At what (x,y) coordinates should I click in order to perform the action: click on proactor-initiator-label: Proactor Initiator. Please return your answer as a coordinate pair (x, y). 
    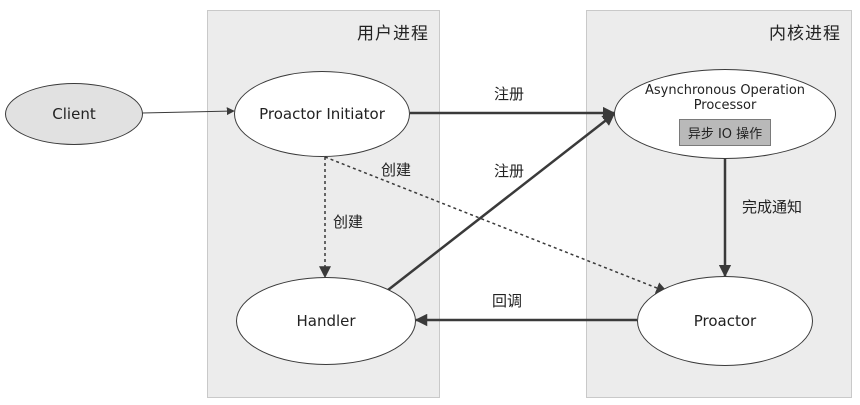
    Looking at the image, I should click on (322, 114).